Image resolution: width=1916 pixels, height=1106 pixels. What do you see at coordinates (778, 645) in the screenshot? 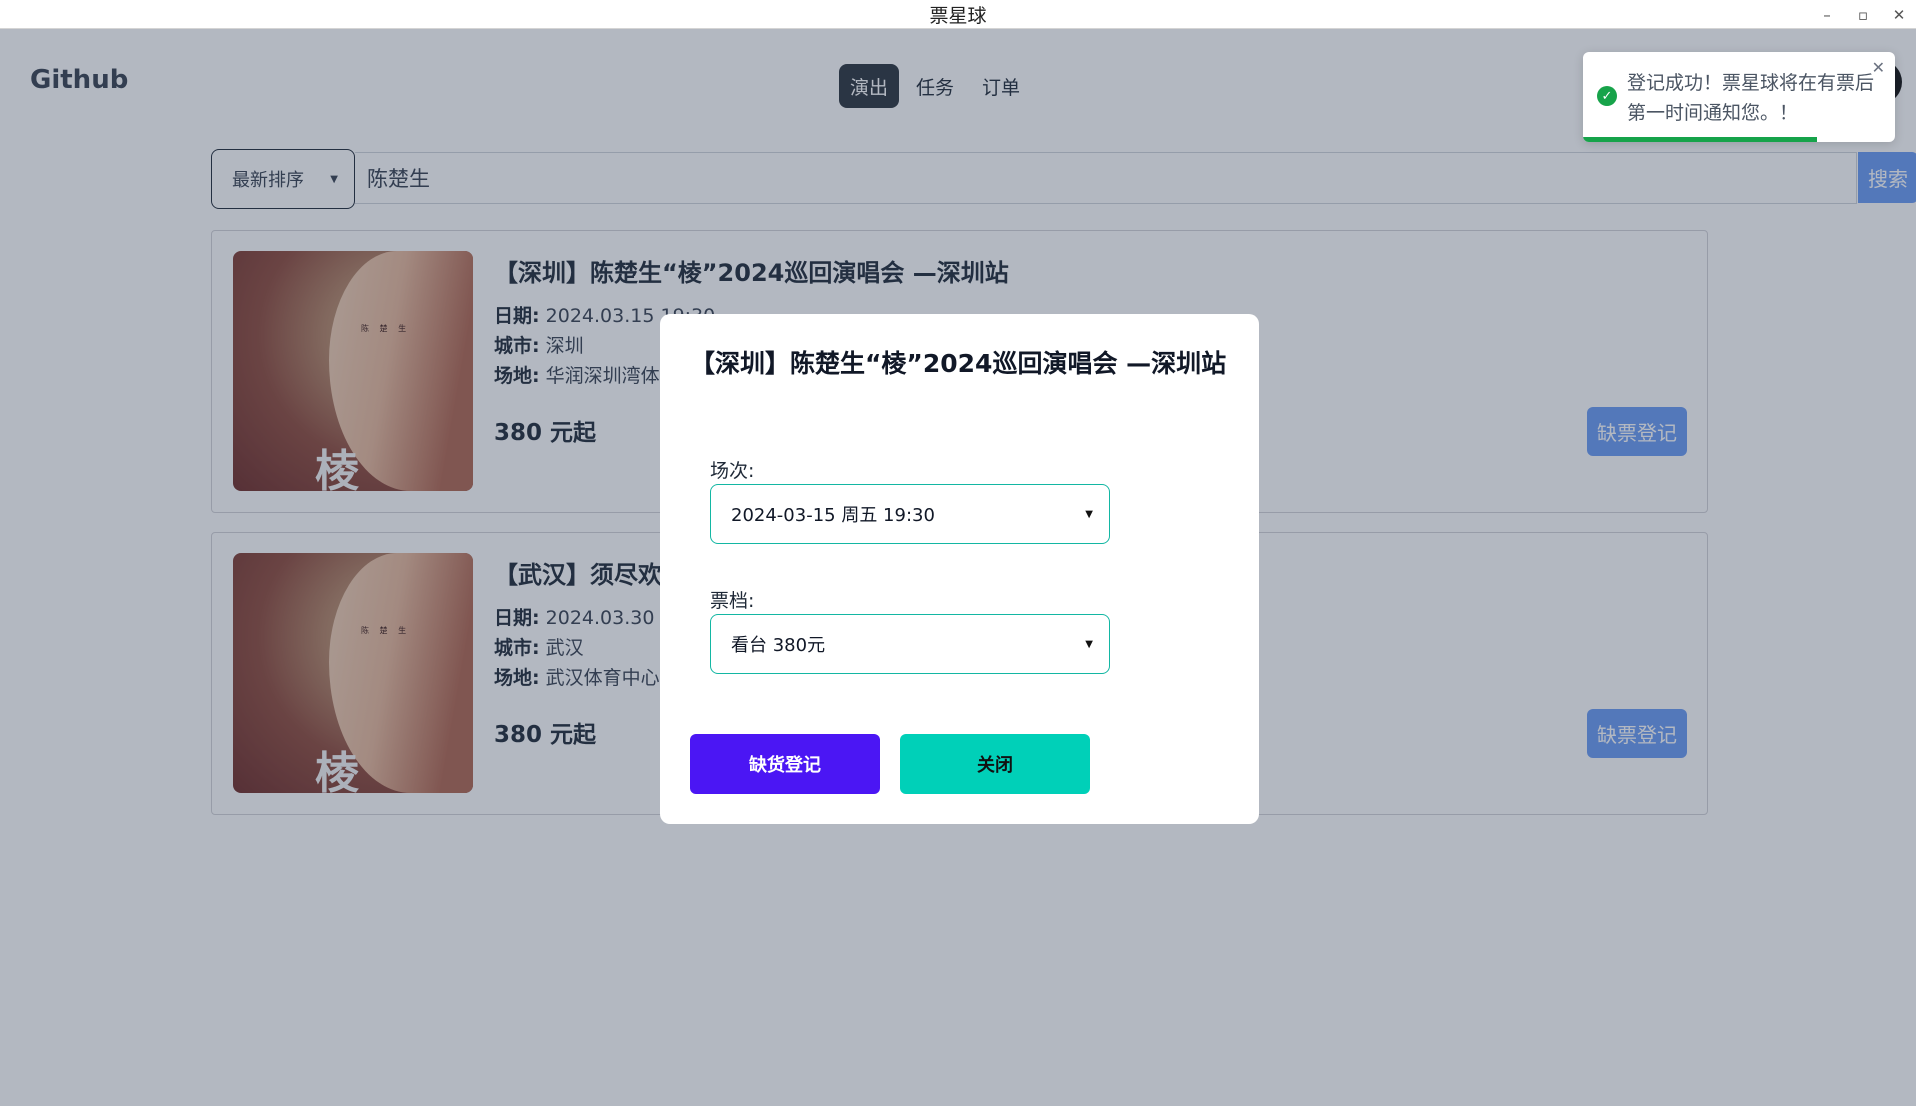
I see `ticket-tier-select-value: 看台 380元` at bounding box center [778, 645].